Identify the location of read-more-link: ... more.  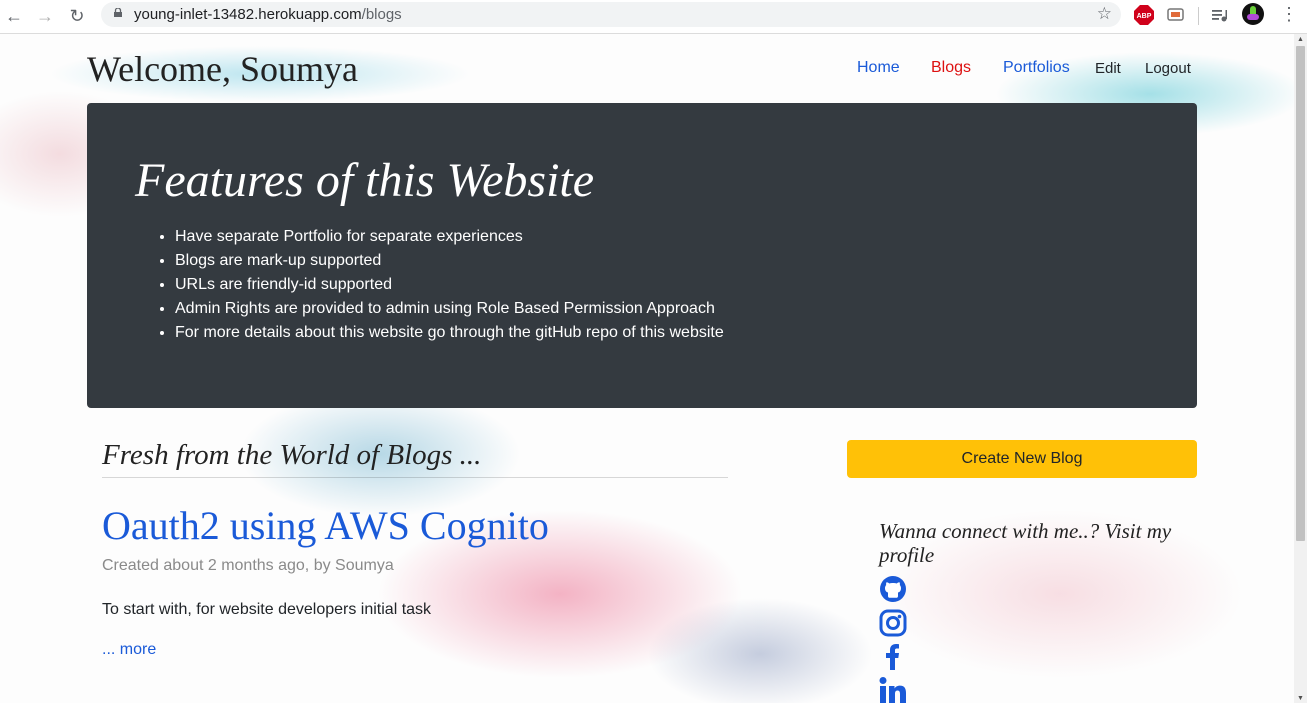
(129, 650).